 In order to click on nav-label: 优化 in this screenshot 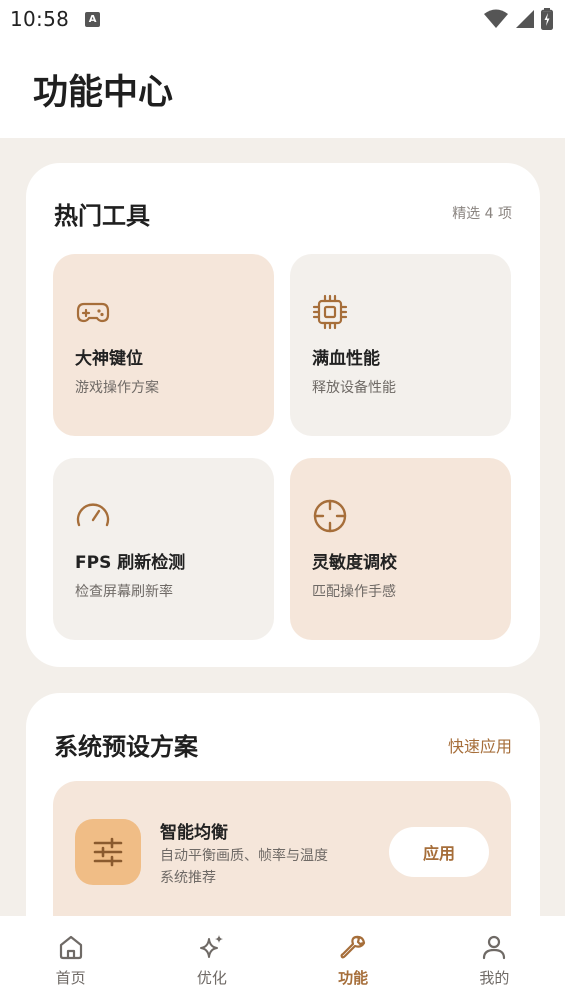, I will do `click(211, 978)`.